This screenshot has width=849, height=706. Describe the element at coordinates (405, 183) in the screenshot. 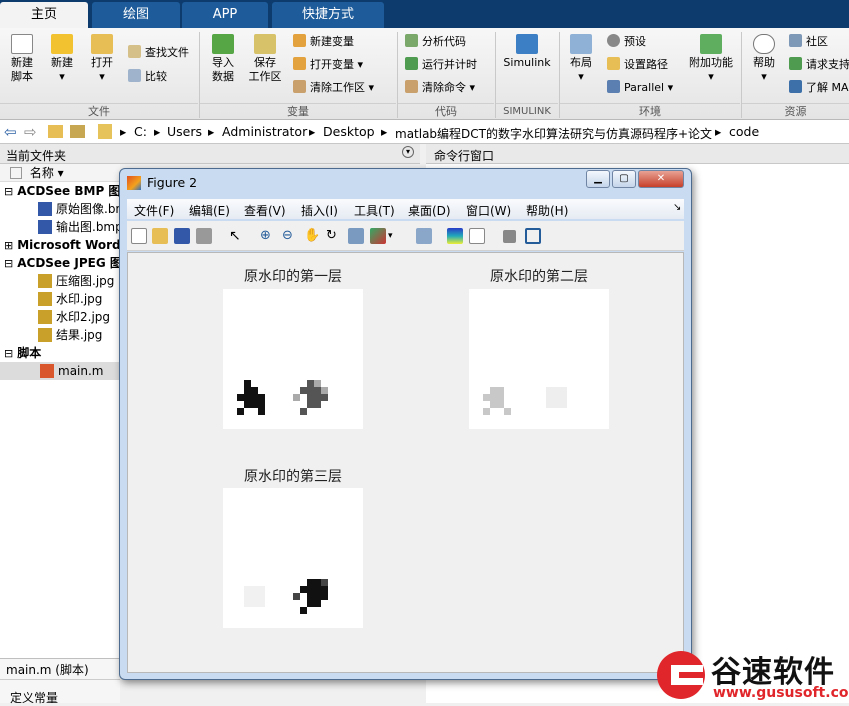

I see `figure-title-bar: Figure 2 ▁ ▢ ✕` at that location.